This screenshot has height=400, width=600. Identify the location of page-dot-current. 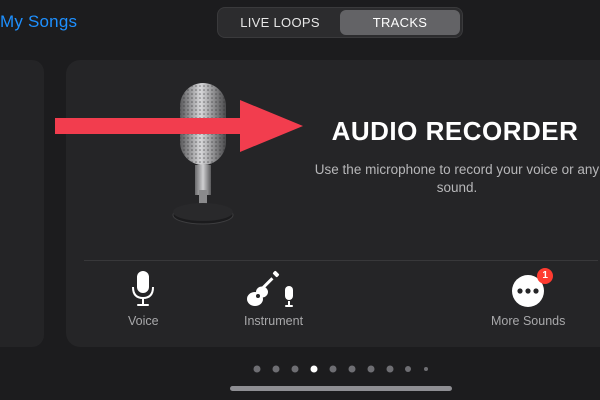
(314, 369).